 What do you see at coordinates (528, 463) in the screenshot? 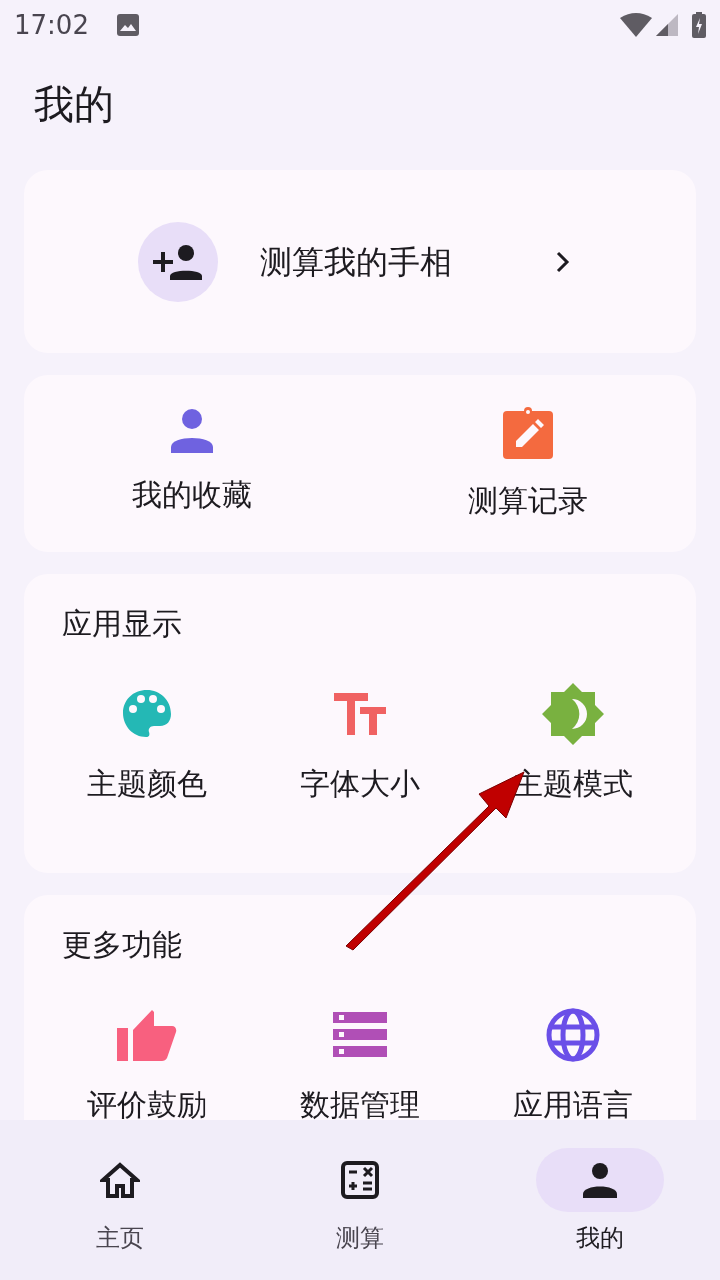
I see `quick-link: 测算记录` at bounding box center [528, 463].